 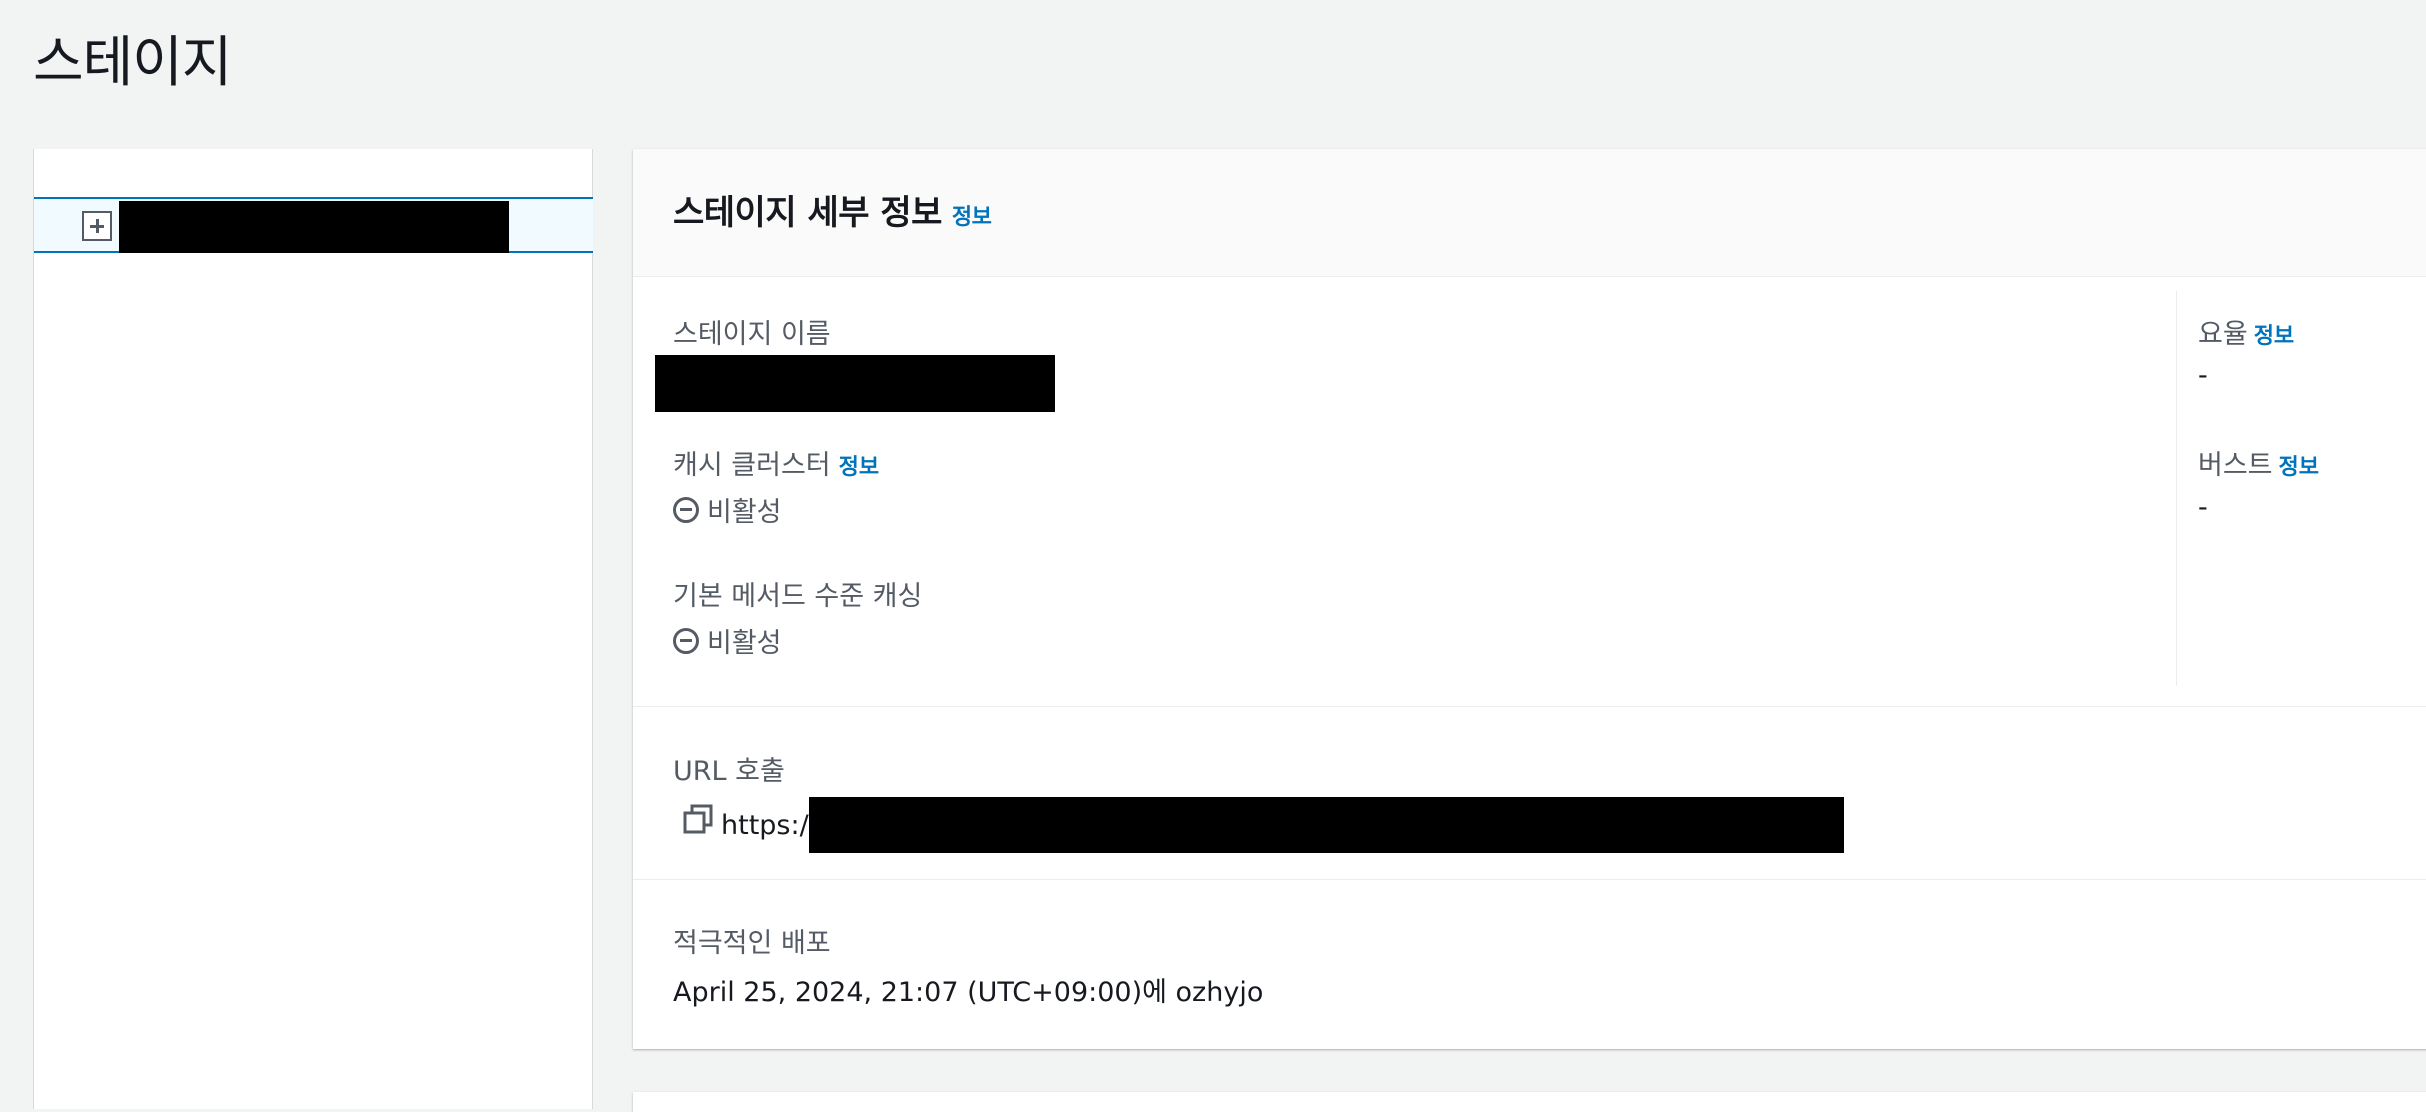 I want to click on rate-label-text: 요율, so click(x=2223, y=334).